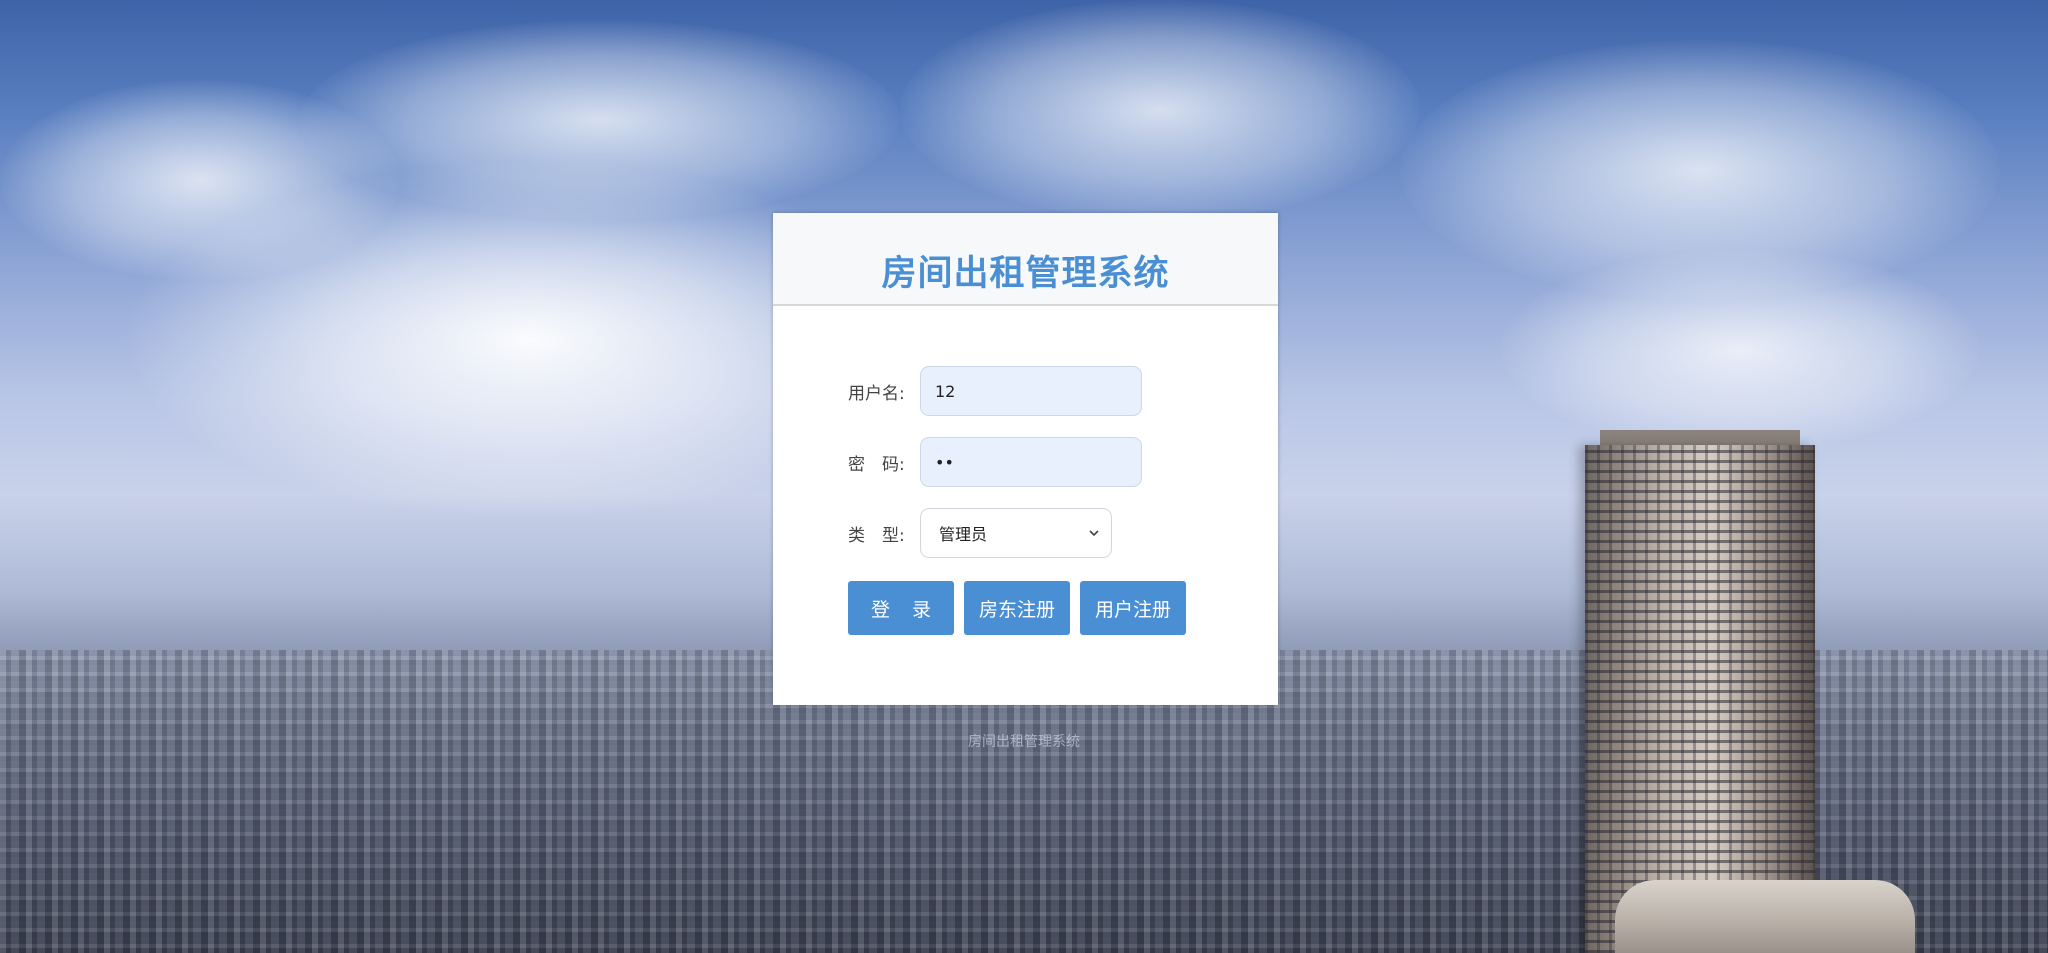  What do you see at coordinates (1025, 274) in the screenshot?
I see `page-title: 房间出租管理系统` at bounding box center [1025, 274].